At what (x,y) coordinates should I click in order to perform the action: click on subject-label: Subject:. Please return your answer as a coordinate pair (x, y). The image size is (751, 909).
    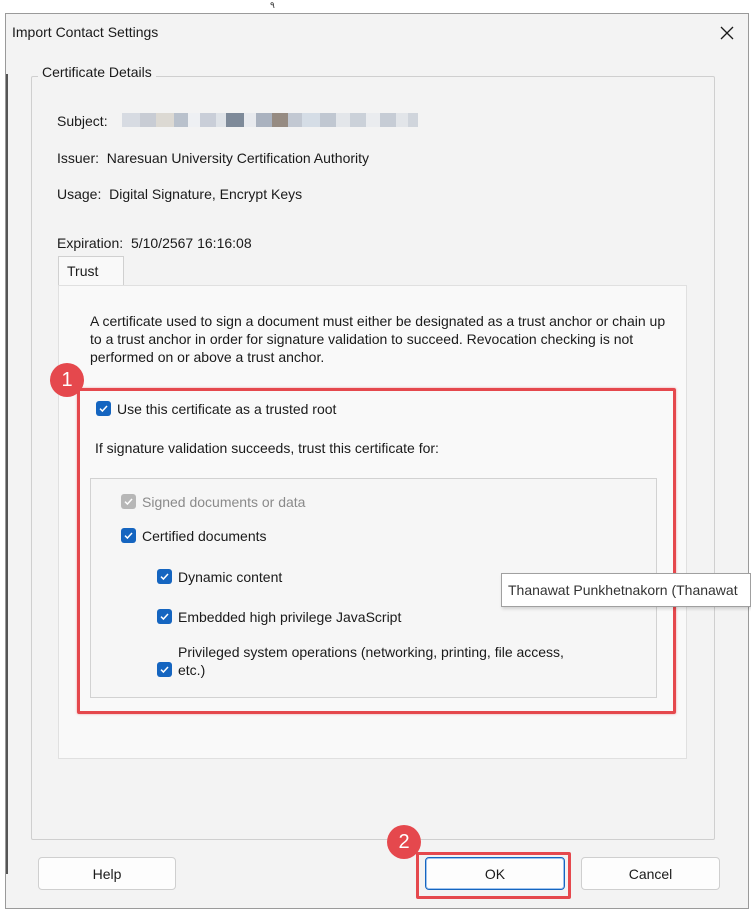
    Looking at the image, I should click on (82, 121).